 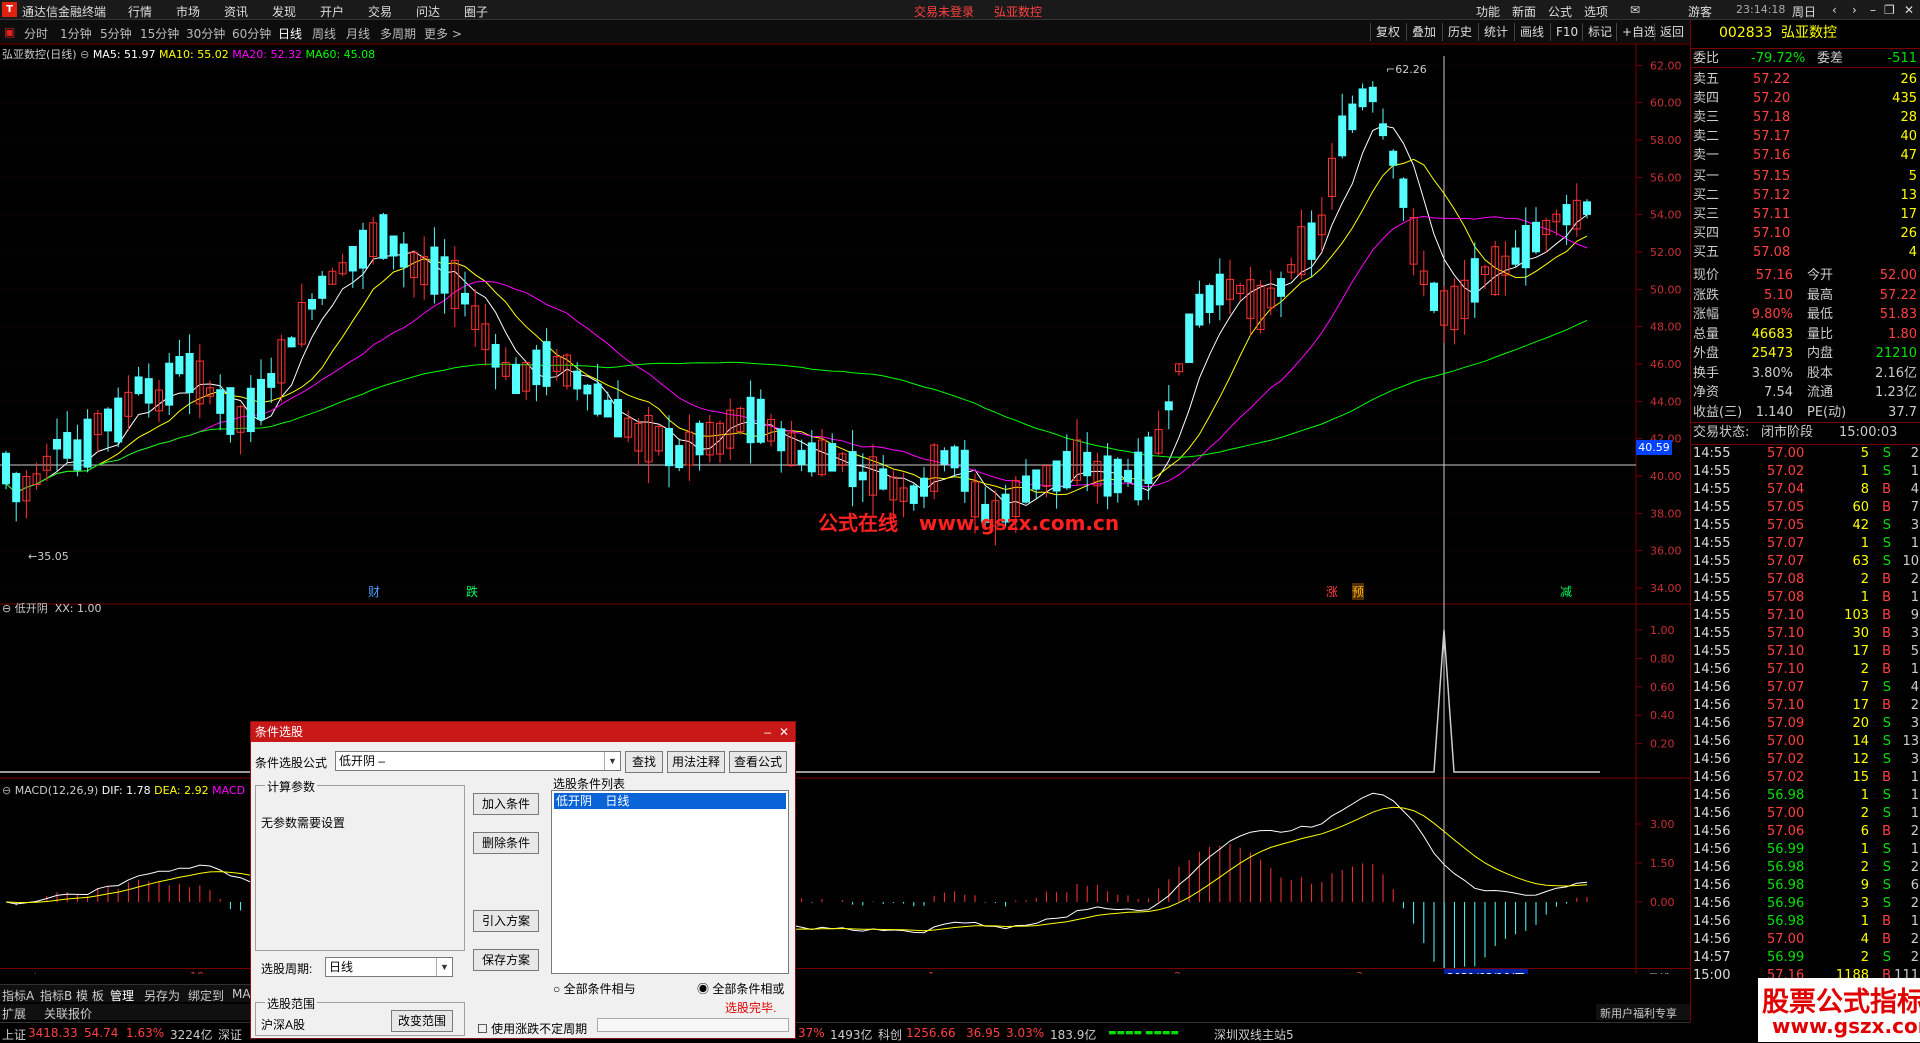 I want to click on tab-60min: 60分钟, so click(x=251, y=33).